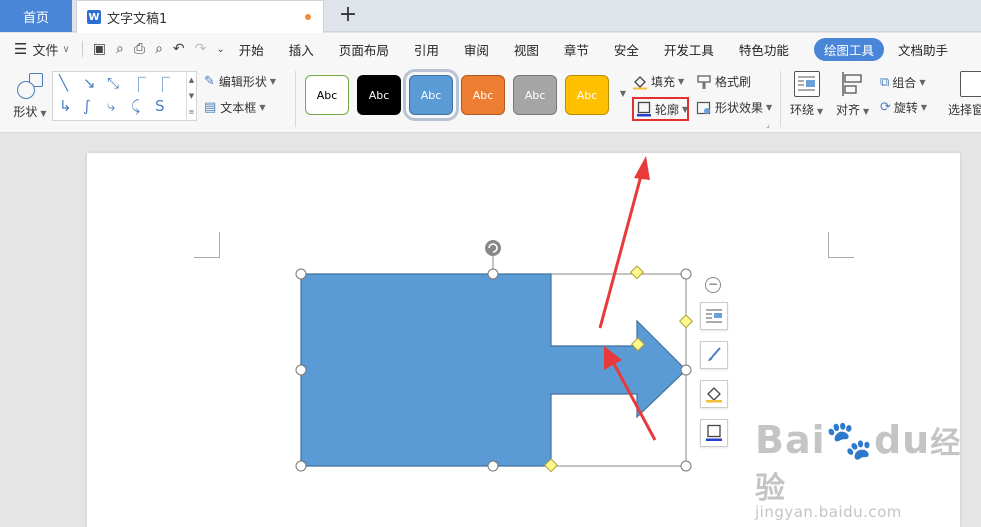 This screenshot has width=981, height=527. I want to click on fill-bucket-icon, so click(714, 395).